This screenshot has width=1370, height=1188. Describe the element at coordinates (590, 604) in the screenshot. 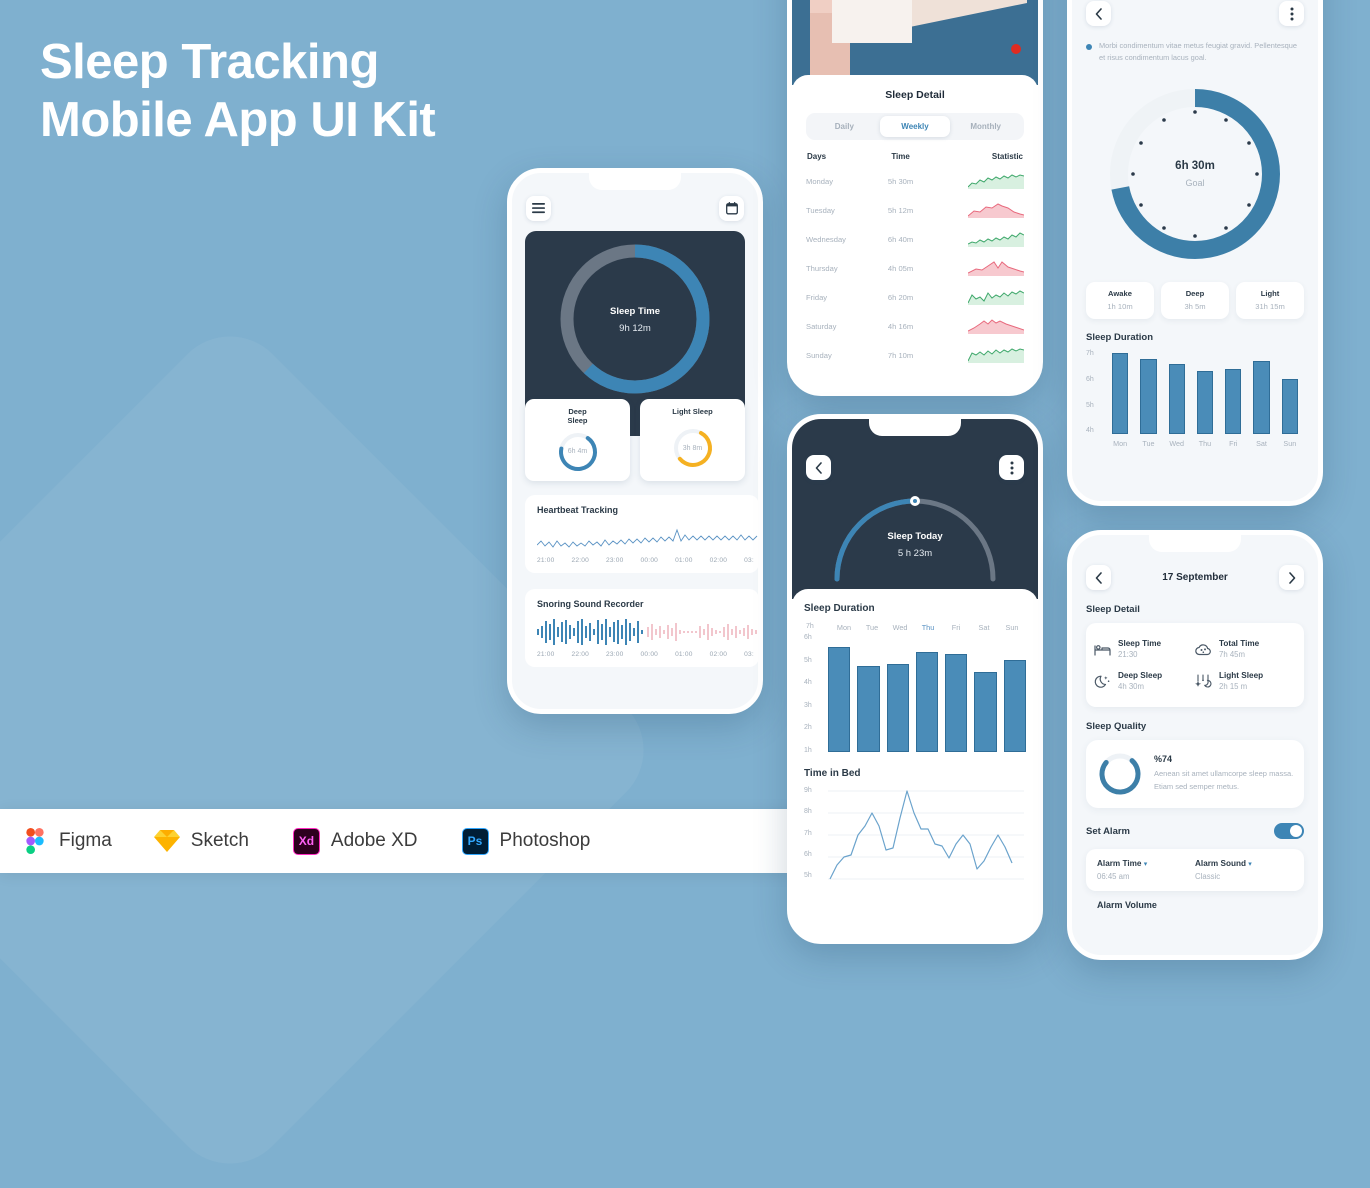

I see `snoring-title: Snoring Sound Recorder` at that location.